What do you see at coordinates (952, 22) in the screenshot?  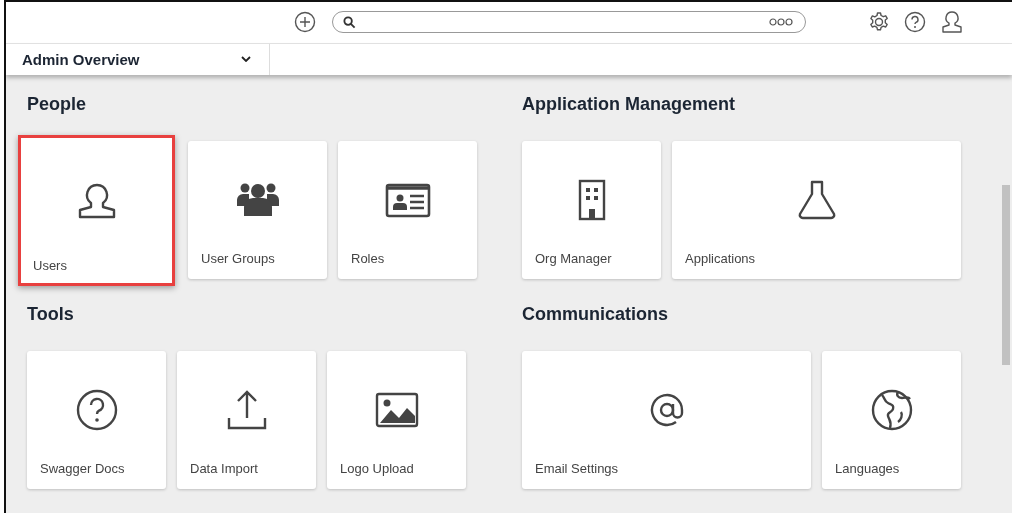 I see `account-icon` at bounding box center [952, 22].